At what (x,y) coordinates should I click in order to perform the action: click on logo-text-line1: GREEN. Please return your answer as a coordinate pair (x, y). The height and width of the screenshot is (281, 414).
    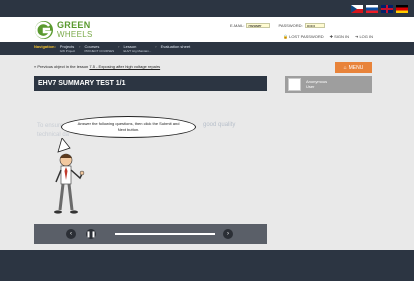
    Looking at the image, I should click on (74, 25).